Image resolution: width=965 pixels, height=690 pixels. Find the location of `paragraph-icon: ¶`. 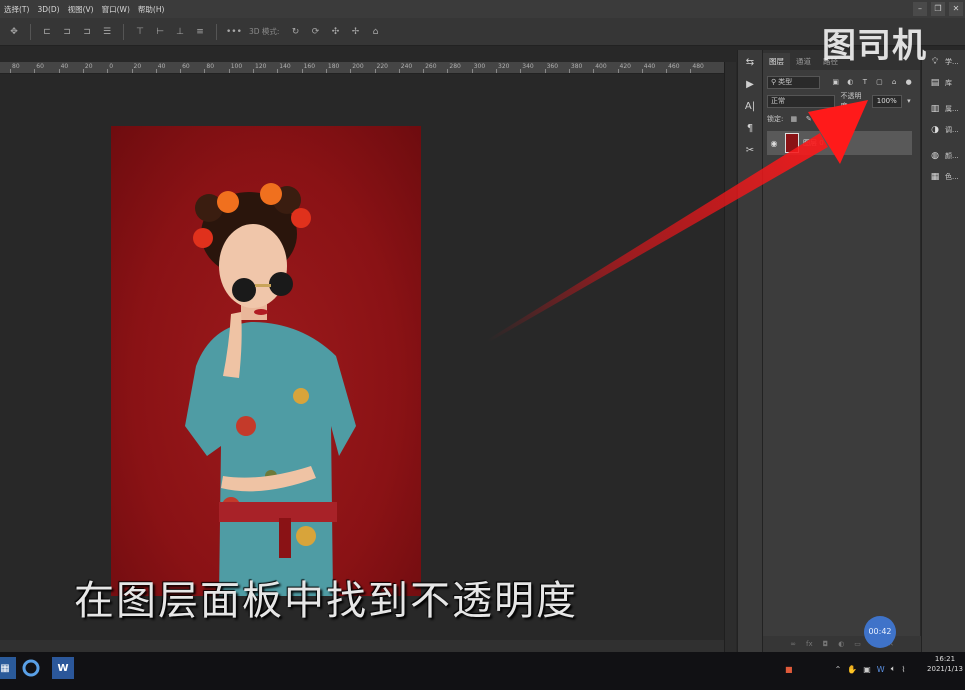

paragraph-icon: ¶ is located at coordinates (750, 129).